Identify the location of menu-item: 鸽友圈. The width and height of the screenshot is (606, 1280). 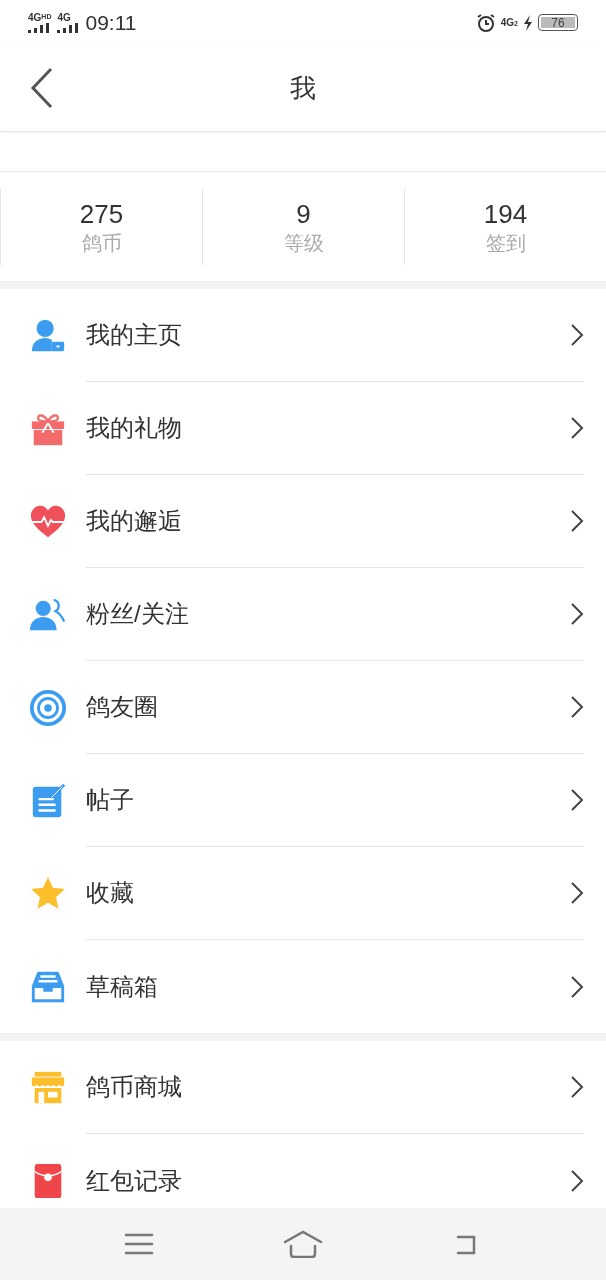
(303, 707).